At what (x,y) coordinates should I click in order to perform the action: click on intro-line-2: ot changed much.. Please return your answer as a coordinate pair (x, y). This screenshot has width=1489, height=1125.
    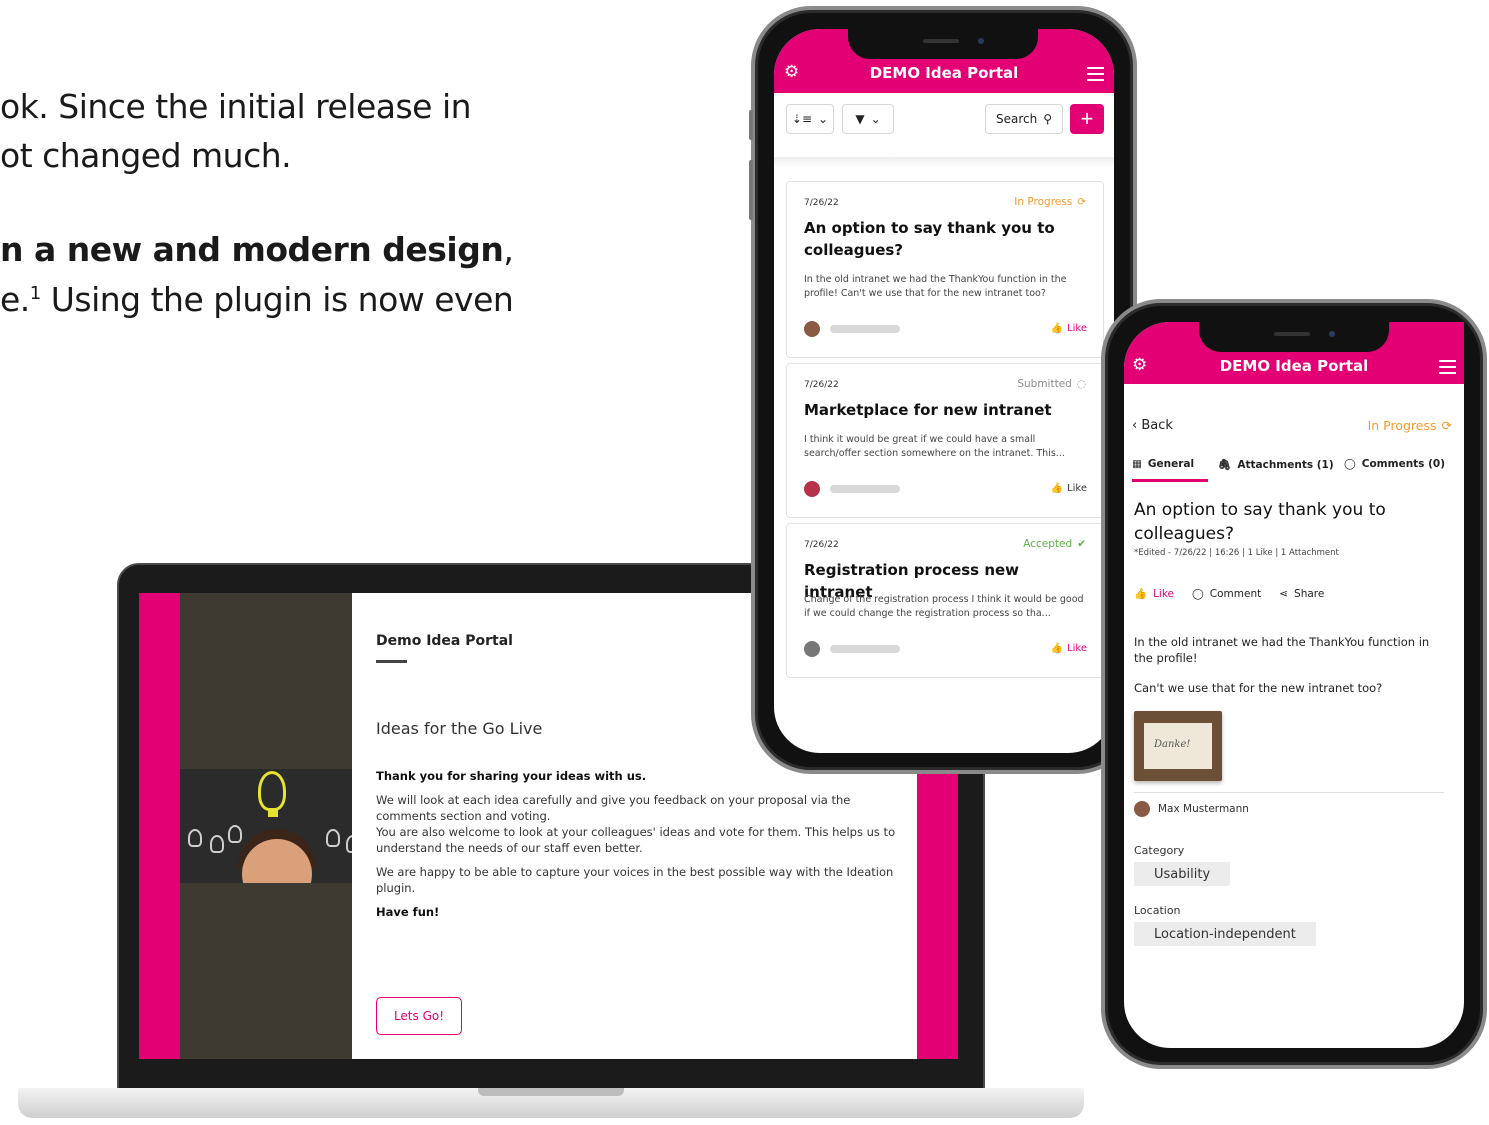
    Looking at the image, I should click on (146, 155).